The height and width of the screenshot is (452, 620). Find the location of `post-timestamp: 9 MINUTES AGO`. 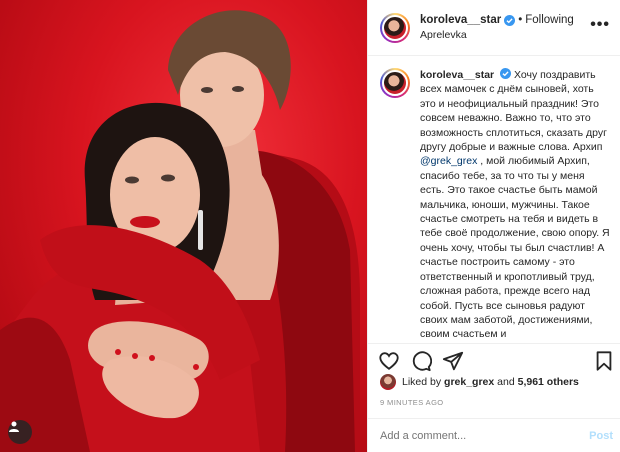

post-timestamp: 9 MINUTES AGO is located at coordinates (412, 402).